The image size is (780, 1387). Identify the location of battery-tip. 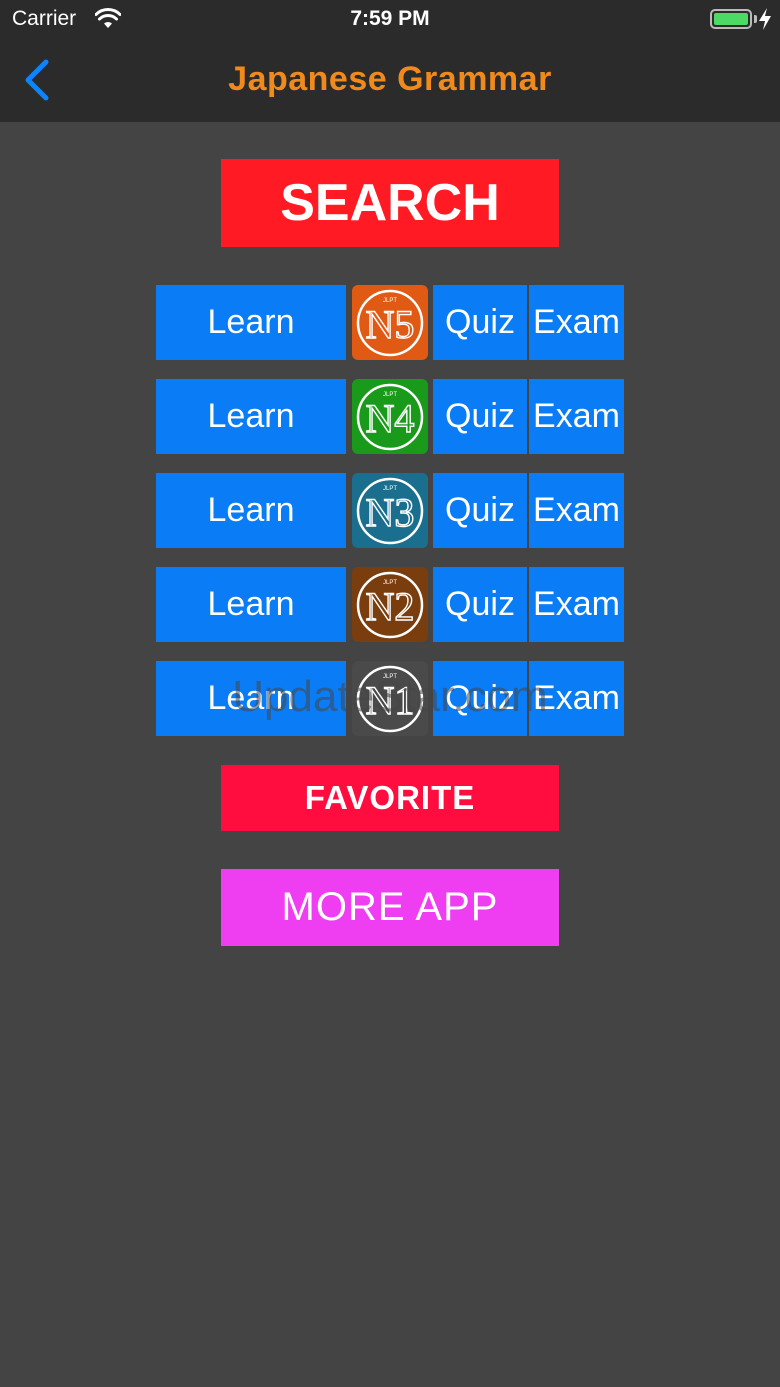
(755, 19).